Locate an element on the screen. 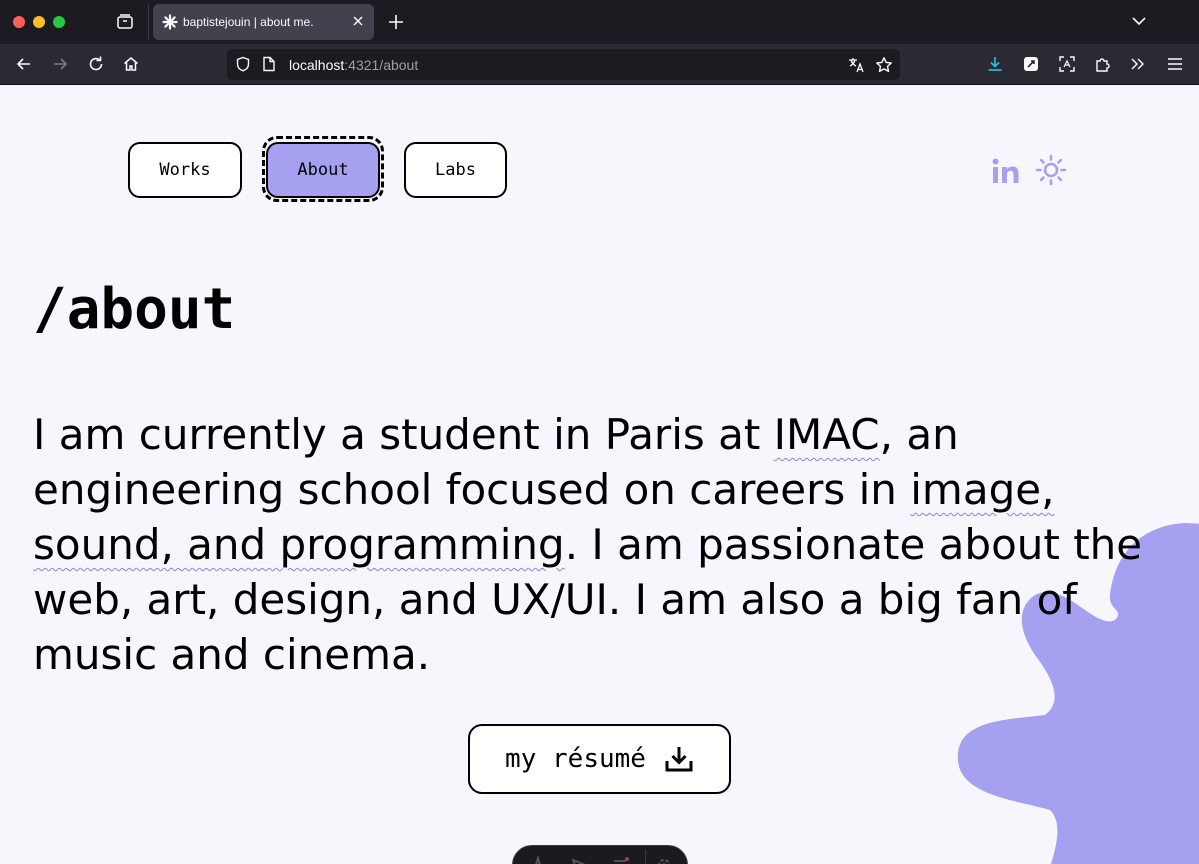 The height and width of the screenshot is (864, 1199). close-window-button is located at coordinates (19, 22).